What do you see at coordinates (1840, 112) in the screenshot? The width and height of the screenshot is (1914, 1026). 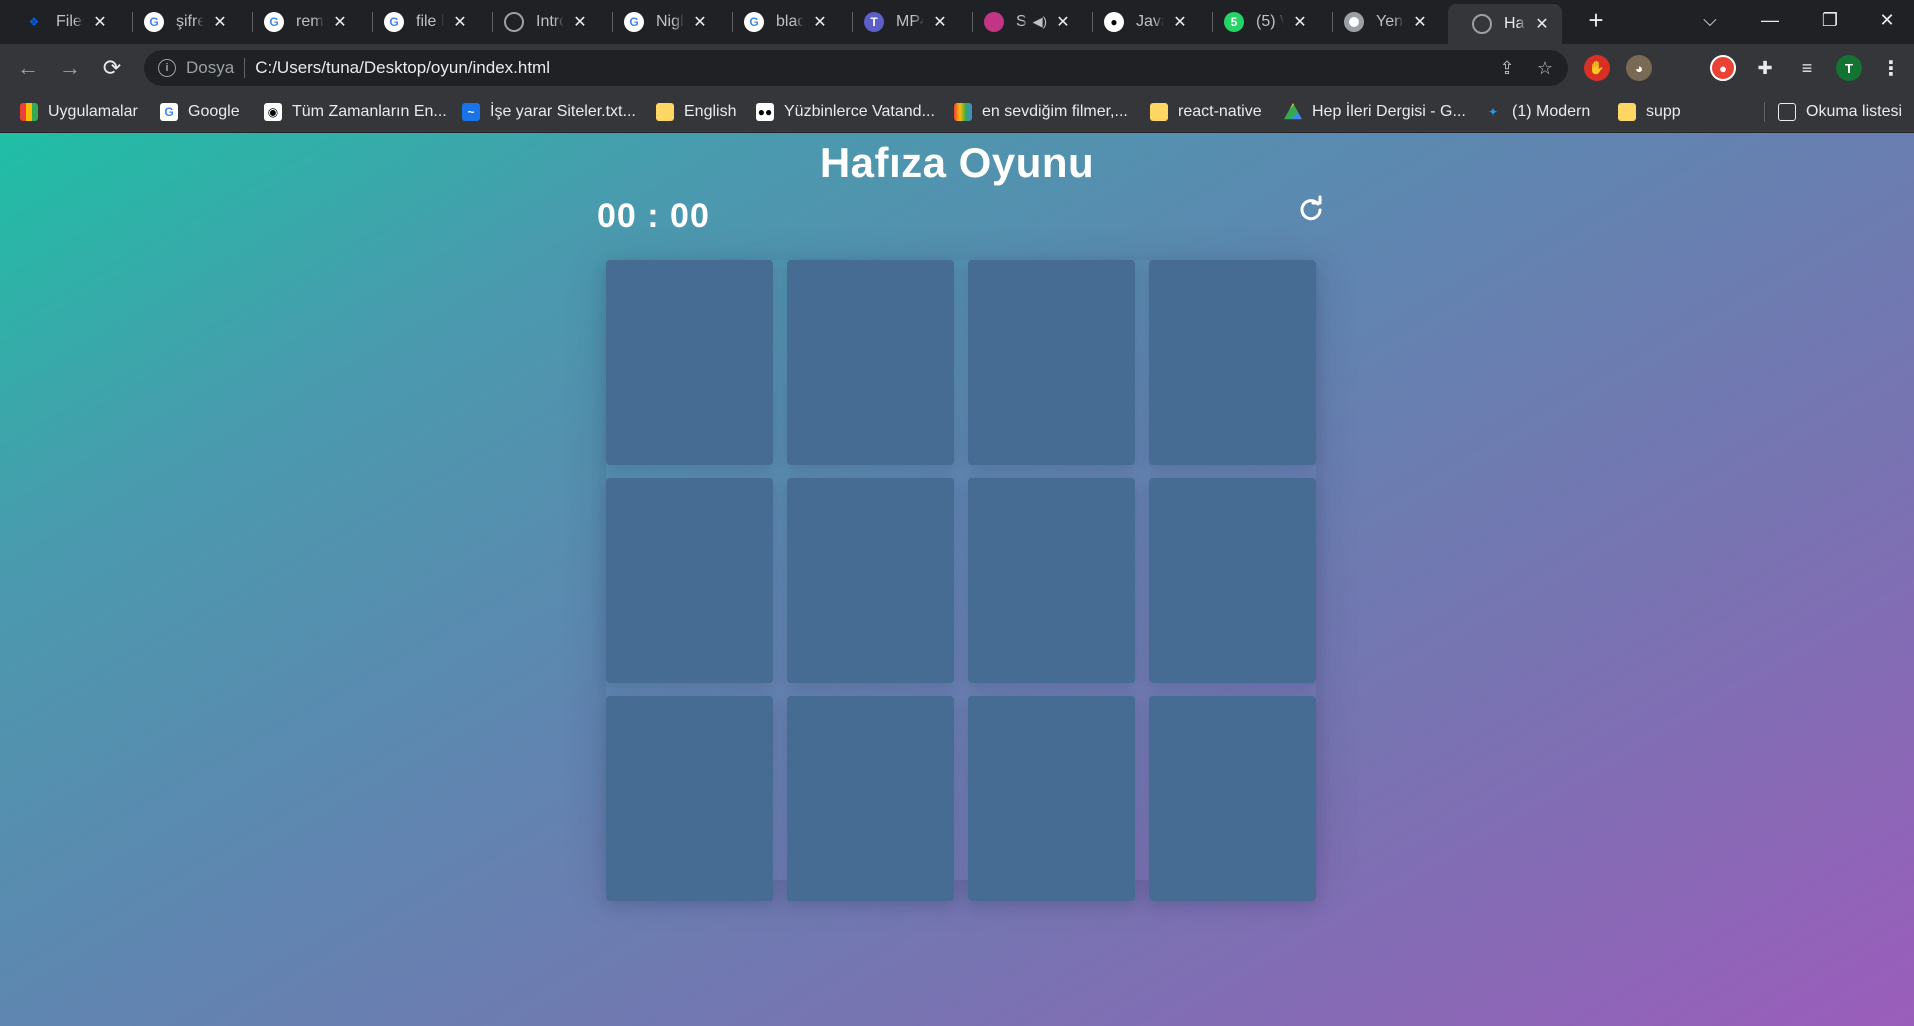 I see `reading-list-button: Okuma listesi` at bounding box center [1840, 112].